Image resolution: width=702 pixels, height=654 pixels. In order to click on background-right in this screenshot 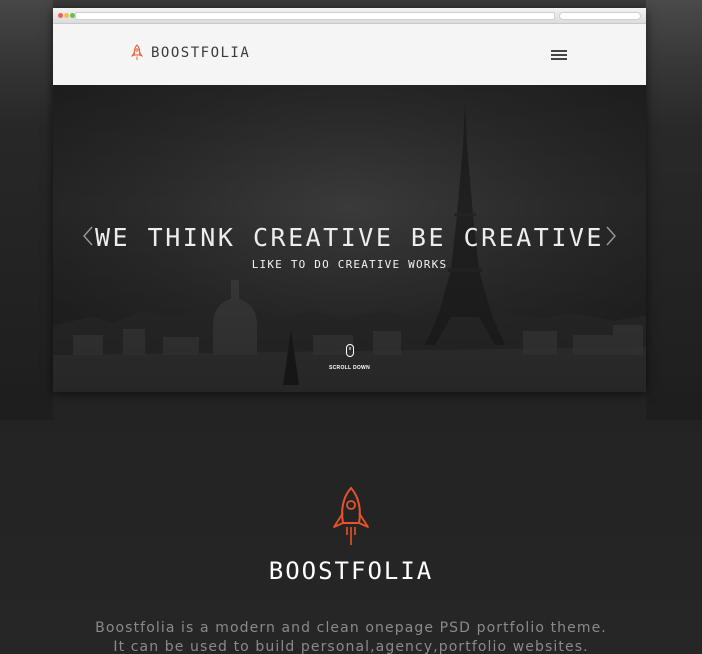, I will do `click(674, 210)`.